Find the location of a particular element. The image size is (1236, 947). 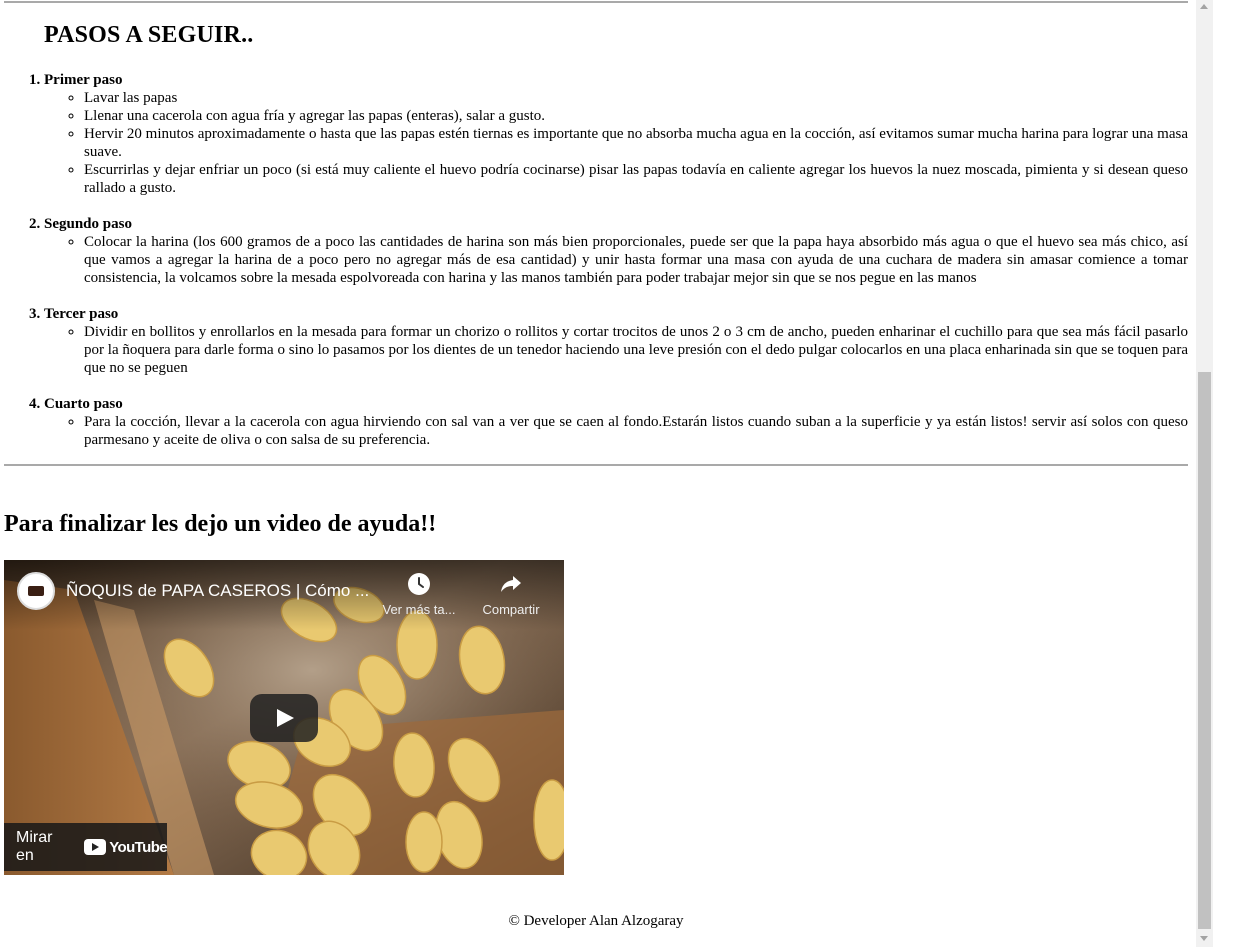

footer: © Developer Alan Alzogaray is located at coordinates (596, 921).